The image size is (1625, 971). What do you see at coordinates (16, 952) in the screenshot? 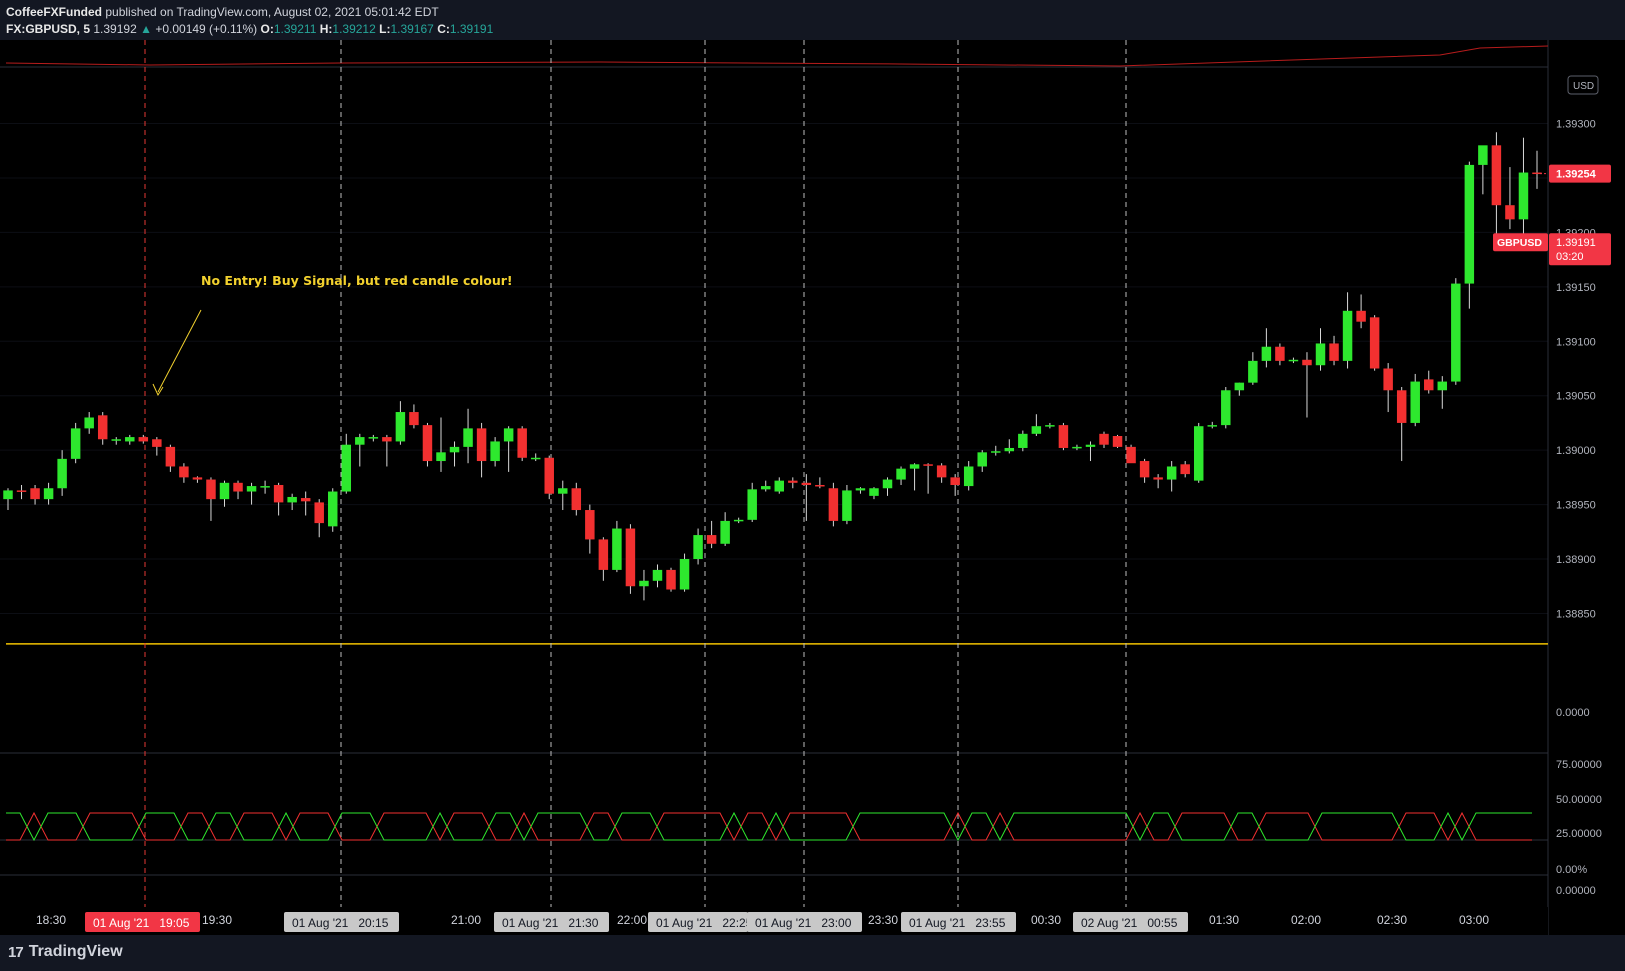
I see `tradingview-logo-icon: 17` at bounding box center [16, 952].